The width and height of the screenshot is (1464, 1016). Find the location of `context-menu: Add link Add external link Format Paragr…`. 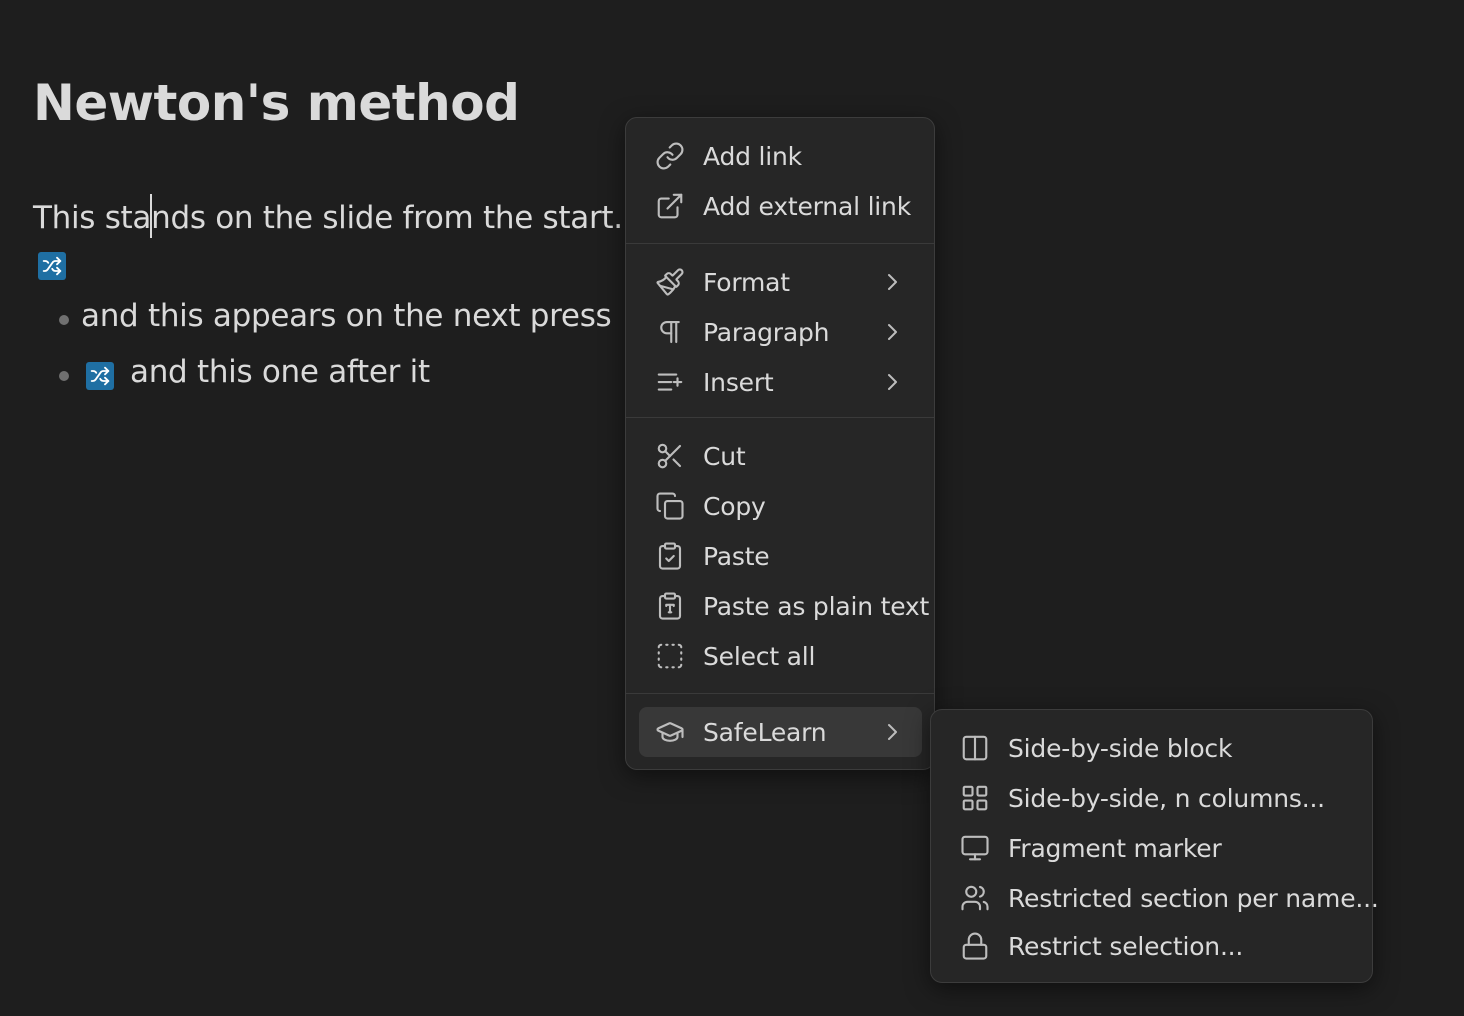

context-menu: Add link Add external link Format Paragr… is located at coordinates (780, 443).